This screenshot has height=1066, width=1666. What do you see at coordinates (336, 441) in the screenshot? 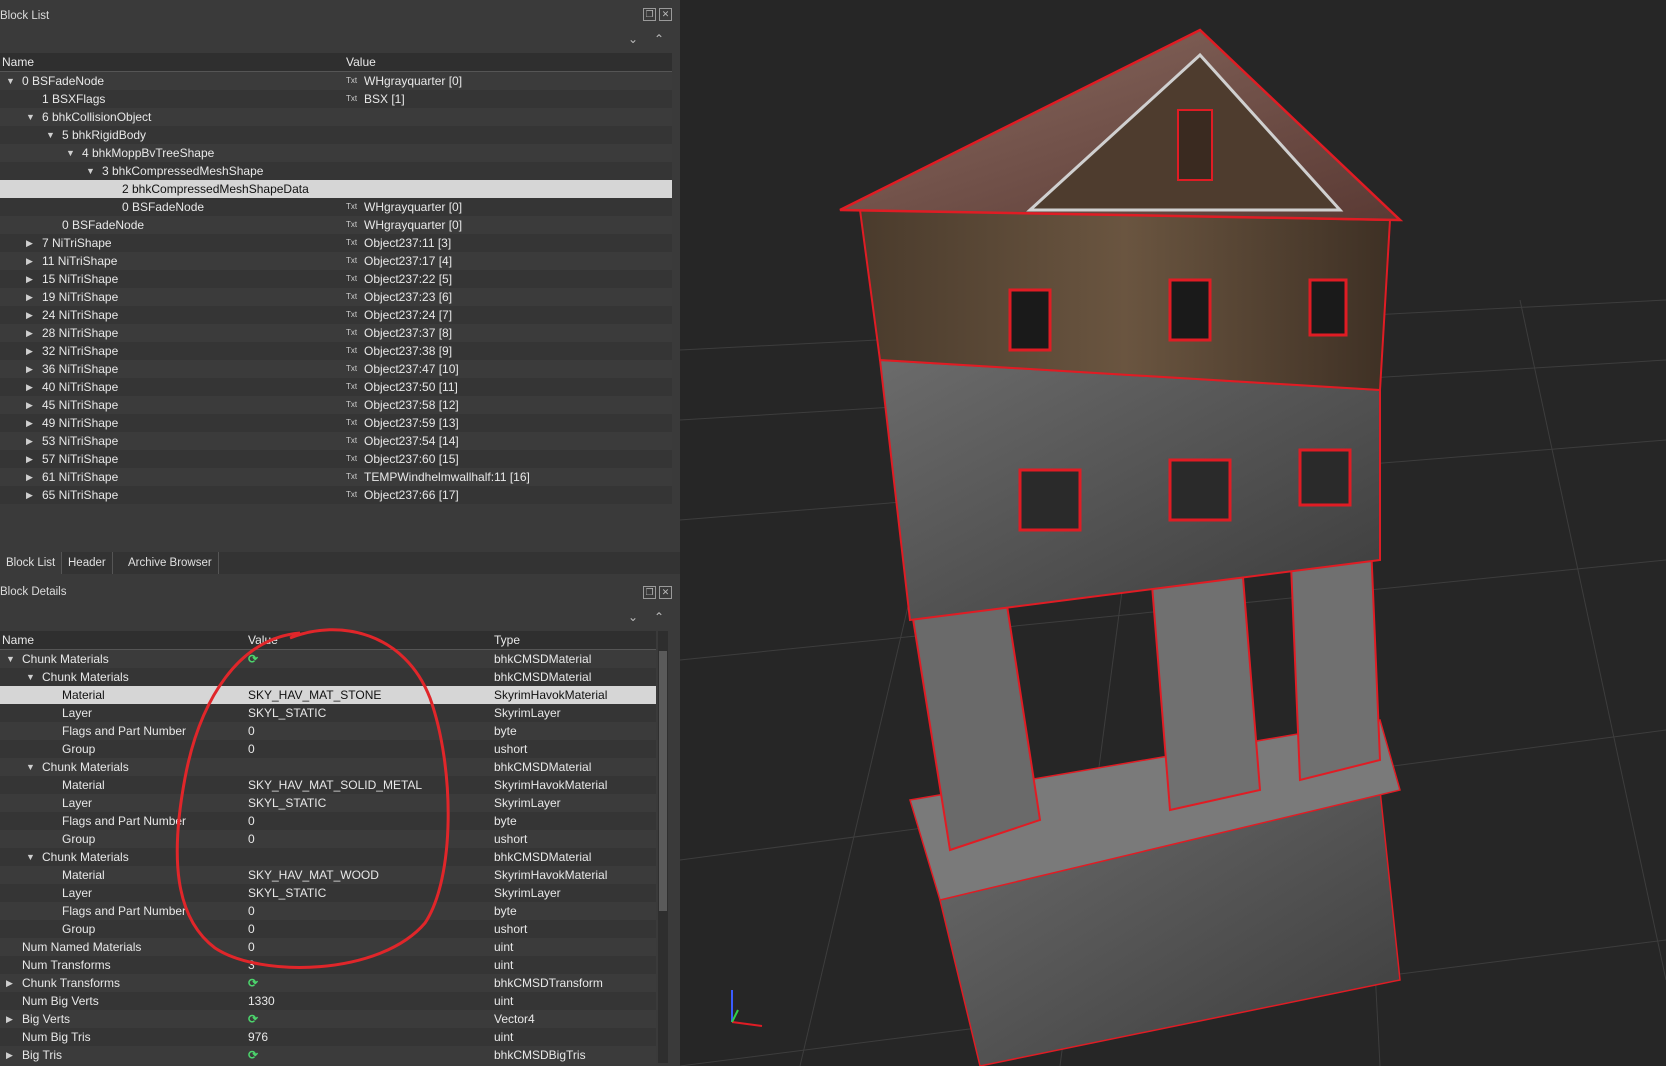
I see `tree-row: ▶ 53 NiTriShape Txt Object237:54 [14]` at bounding box center [336, 441].